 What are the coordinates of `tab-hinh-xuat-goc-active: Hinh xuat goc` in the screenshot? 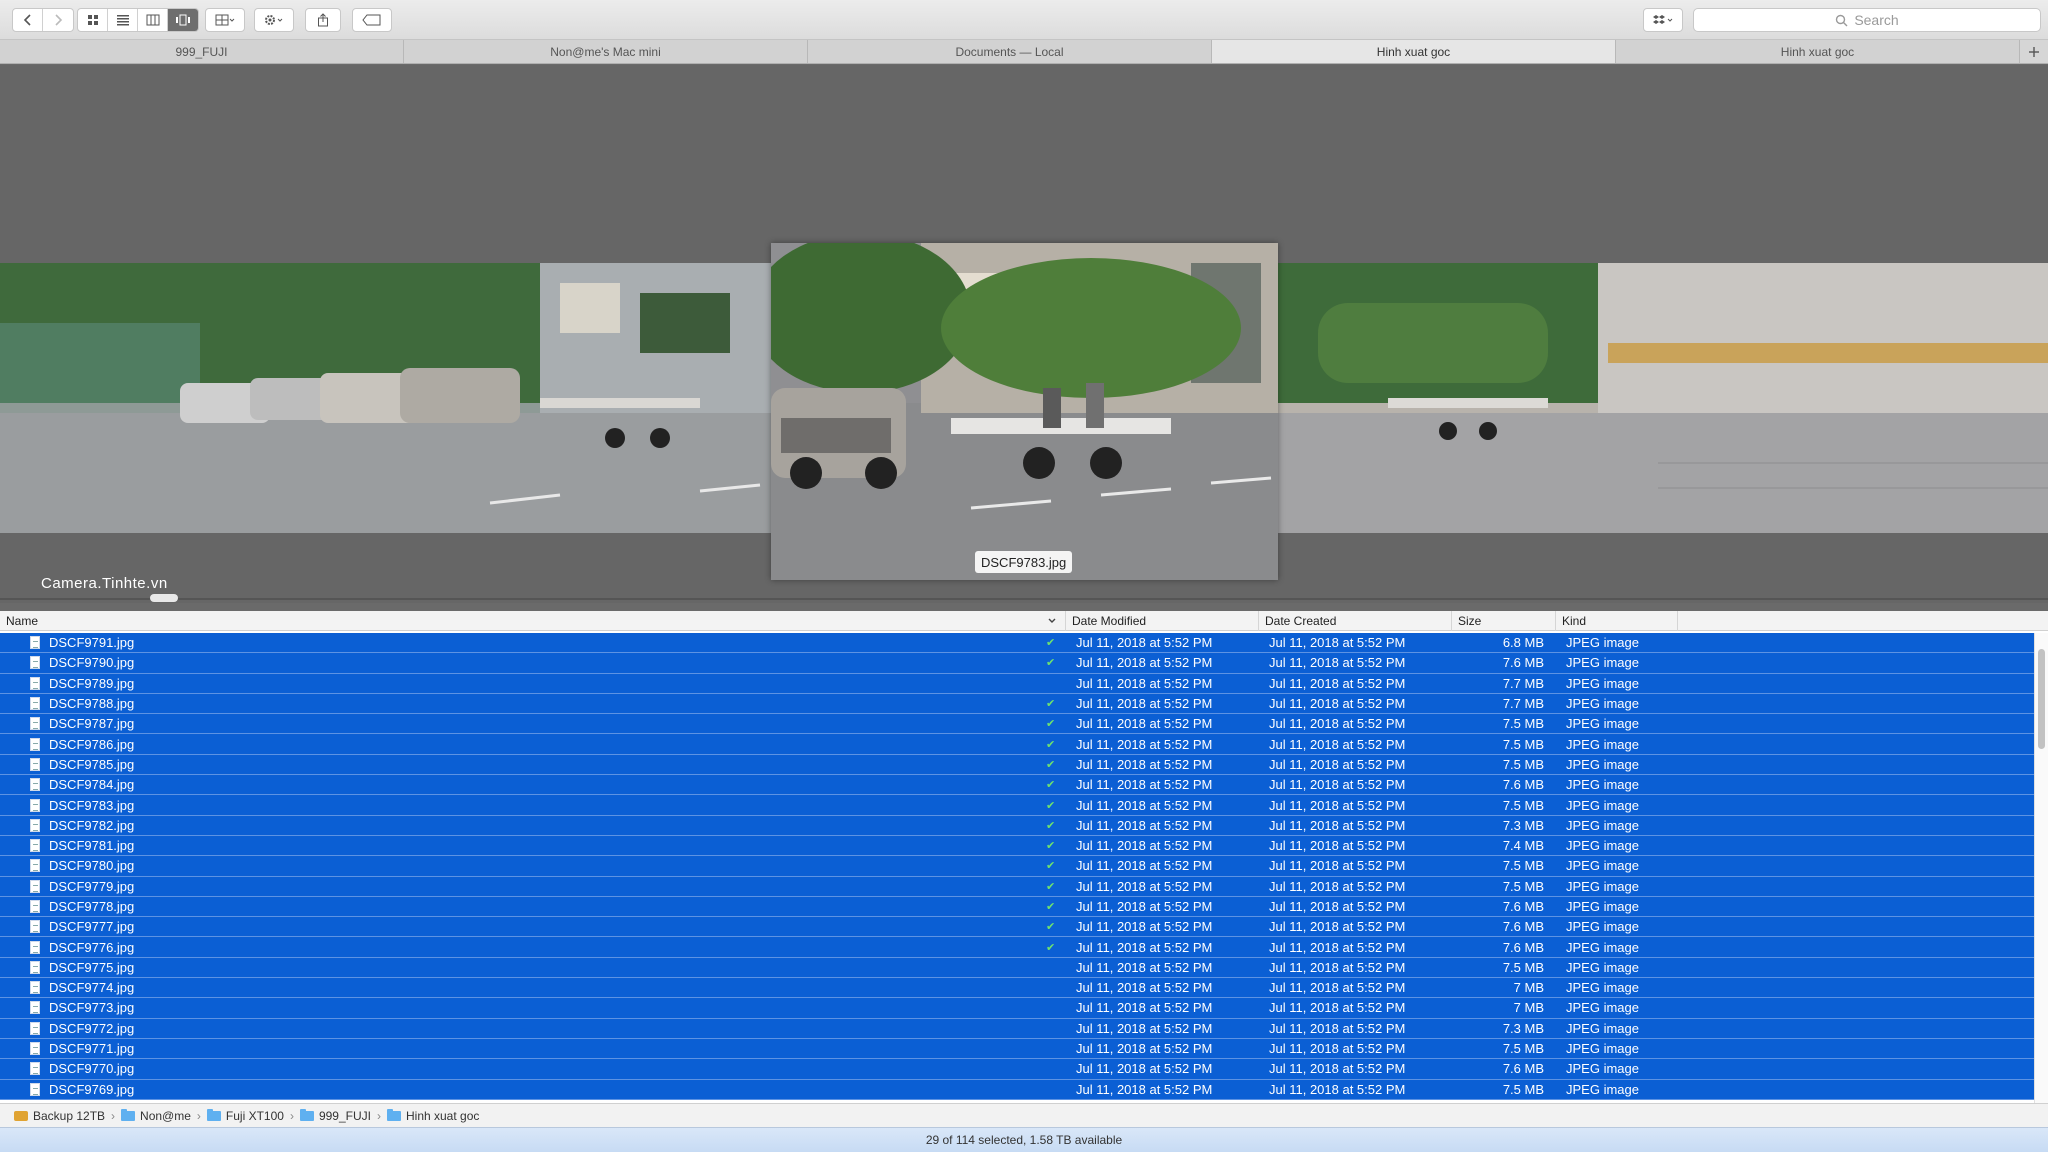 It's located at (1414, 51).